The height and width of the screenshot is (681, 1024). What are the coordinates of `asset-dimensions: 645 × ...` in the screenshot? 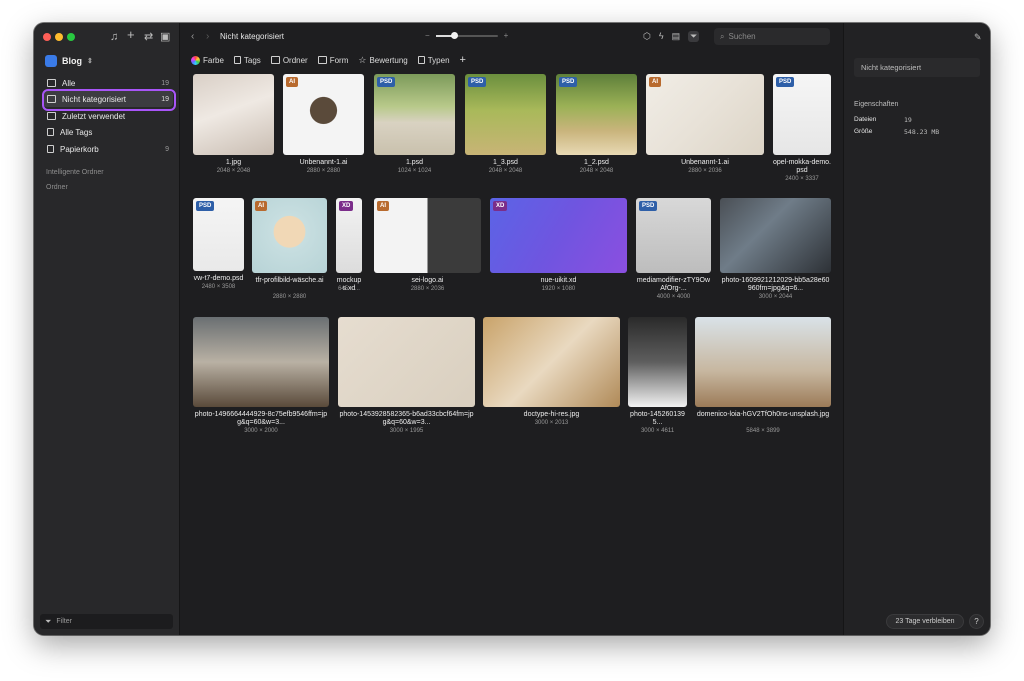 It's located at (349, 289).